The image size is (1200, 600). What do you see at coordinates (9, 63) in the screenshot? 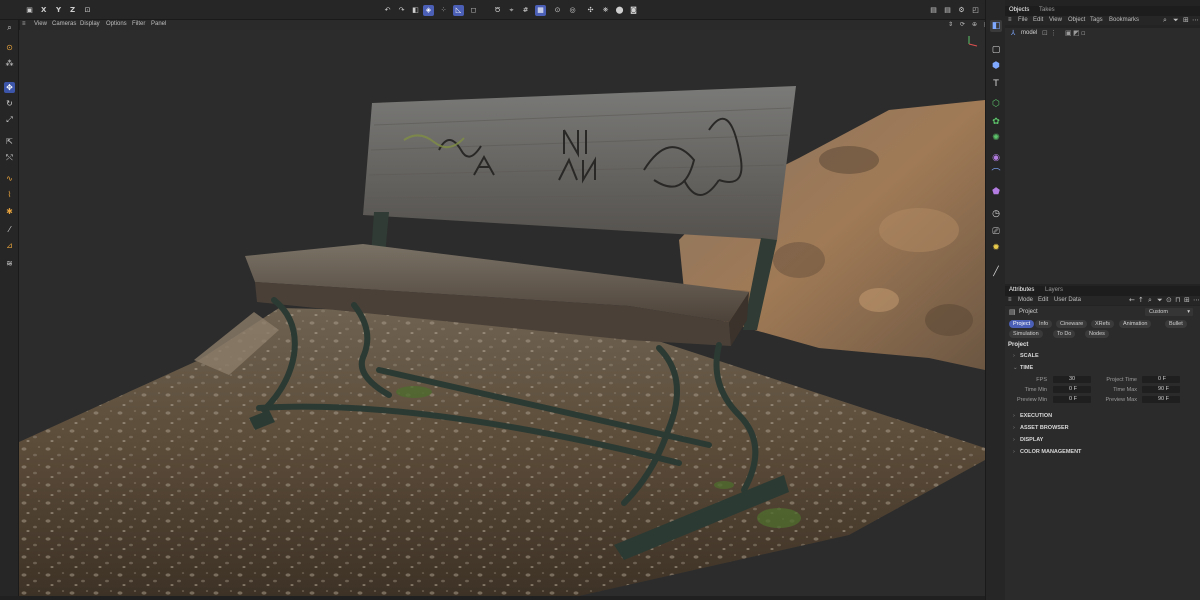
I see `selection-icon: ⁂` at bounding box center [9, 63].